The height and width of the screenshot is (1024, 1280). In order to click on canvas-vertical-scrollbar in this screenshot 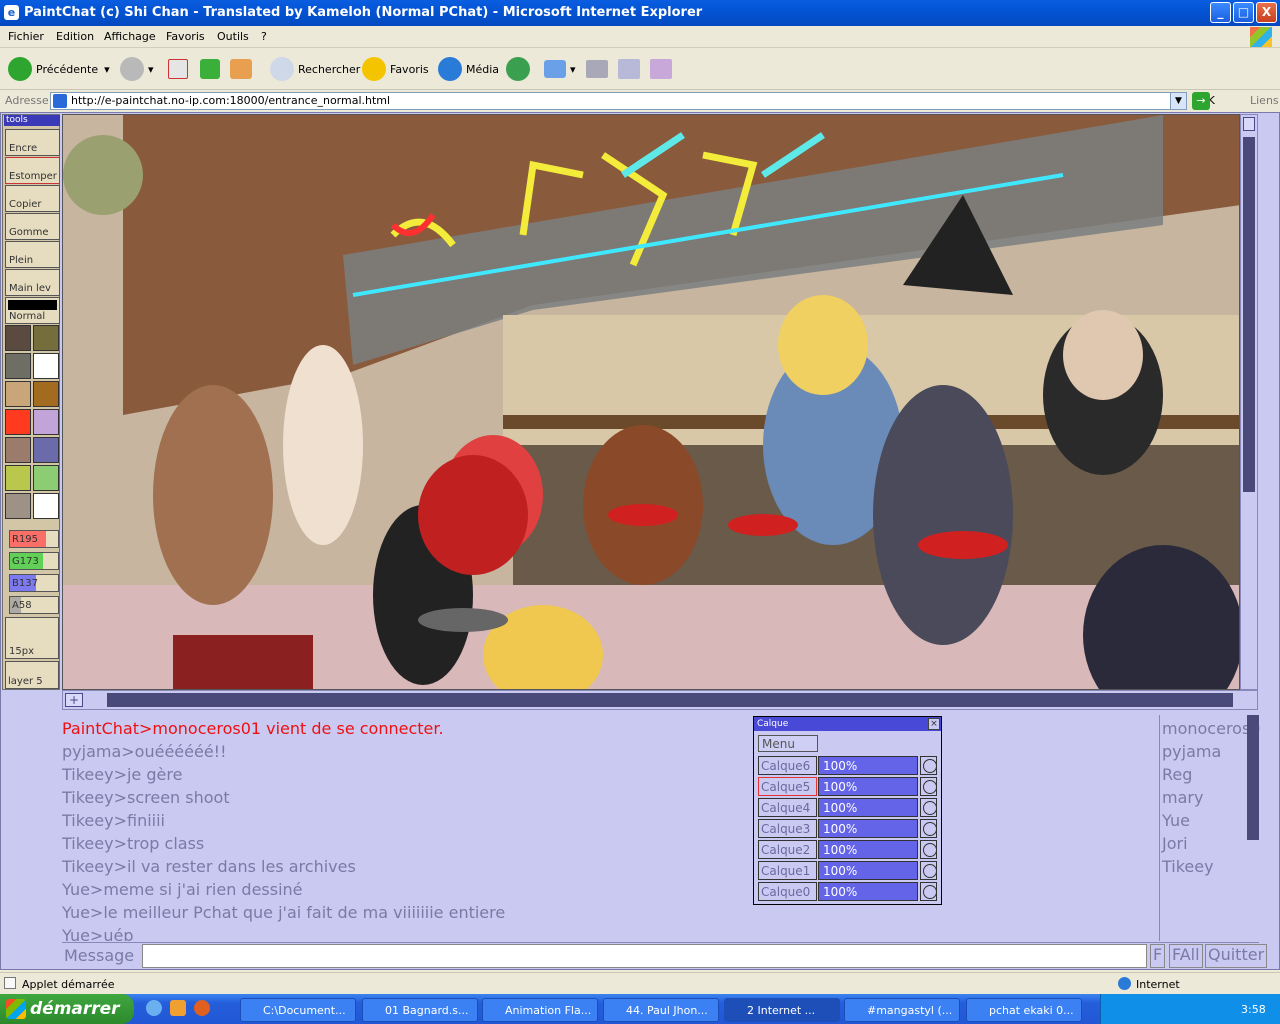, I will do `click(1249, 402)`.